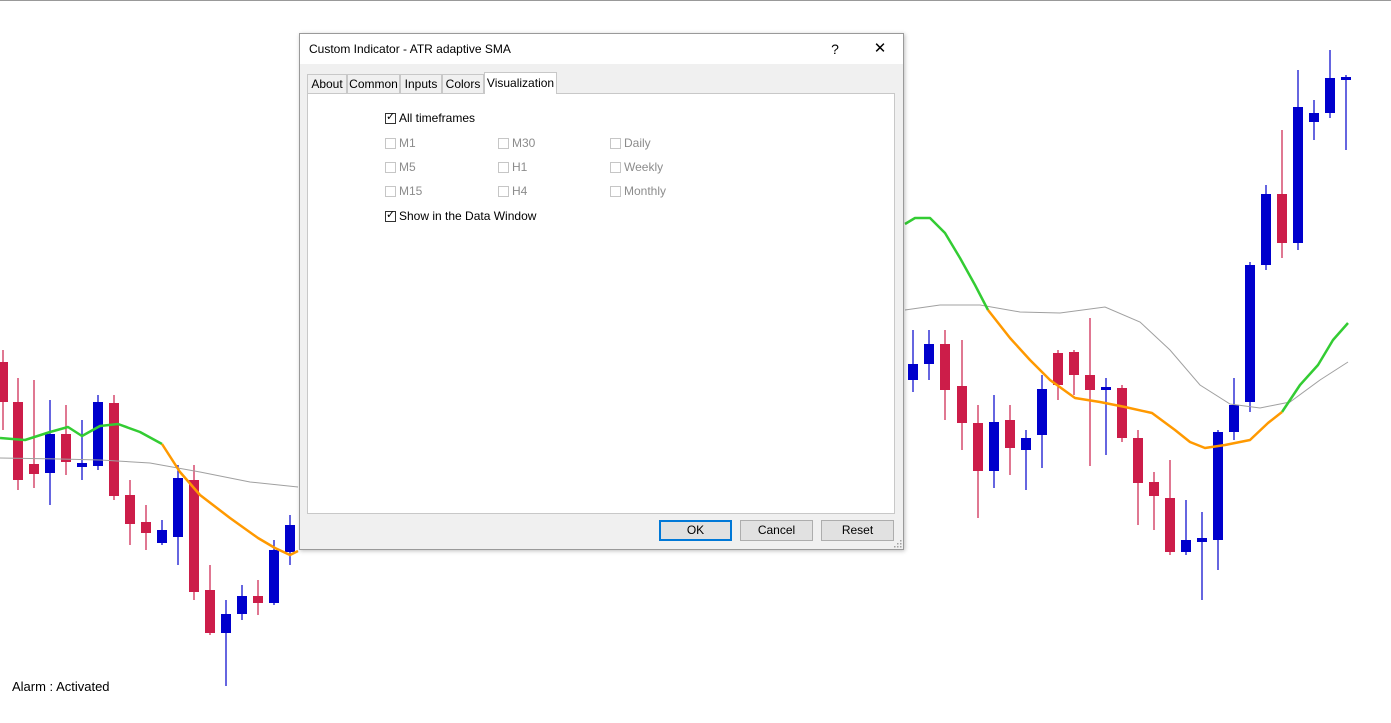  Describe the element at coordinates (61, 686) in the screenshot. I see `alarm-status-text: Alarm : Activated` at that location.